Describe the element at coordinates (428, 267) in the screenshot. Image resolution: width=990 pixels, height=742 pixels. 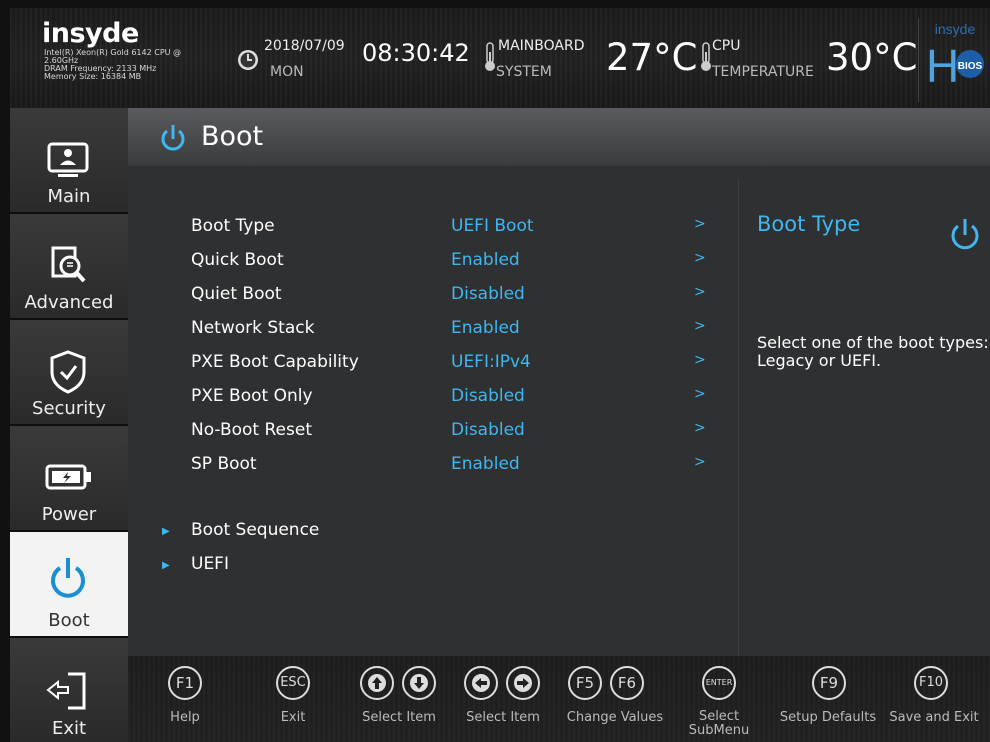
I see `setting-row-quick-boot: Quick Boot Enabled >` at that location.